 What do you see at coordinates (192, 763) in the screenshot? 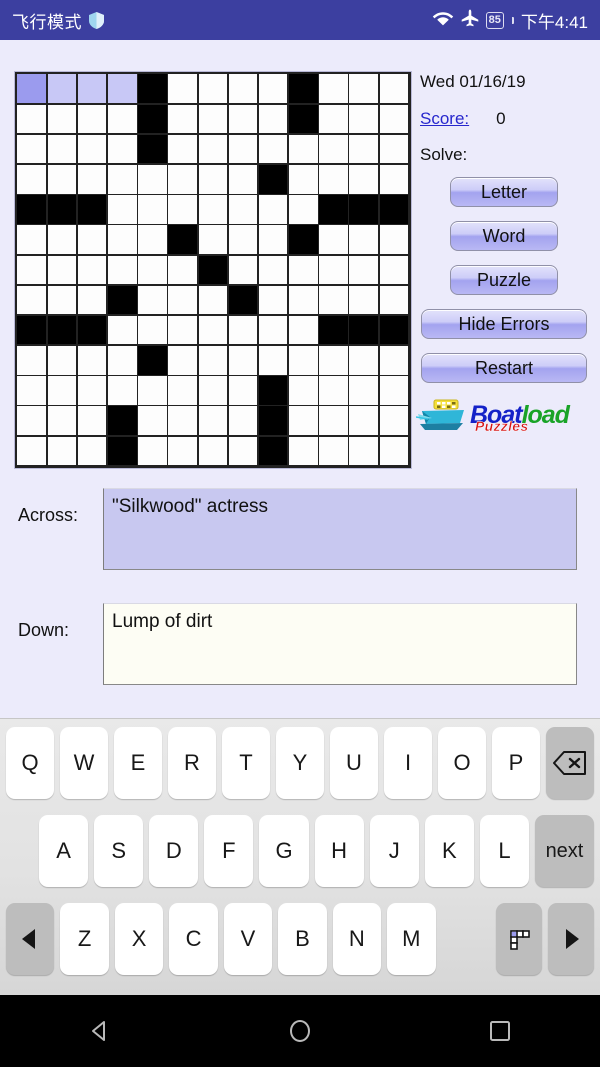
I see `key-r: R` at bounding box center [192, 763].